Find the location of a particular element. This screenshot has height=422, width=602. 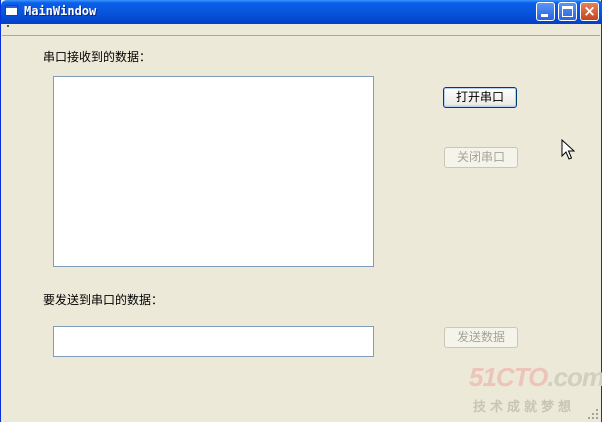

maximize-button is located at coordinates (567, 11).